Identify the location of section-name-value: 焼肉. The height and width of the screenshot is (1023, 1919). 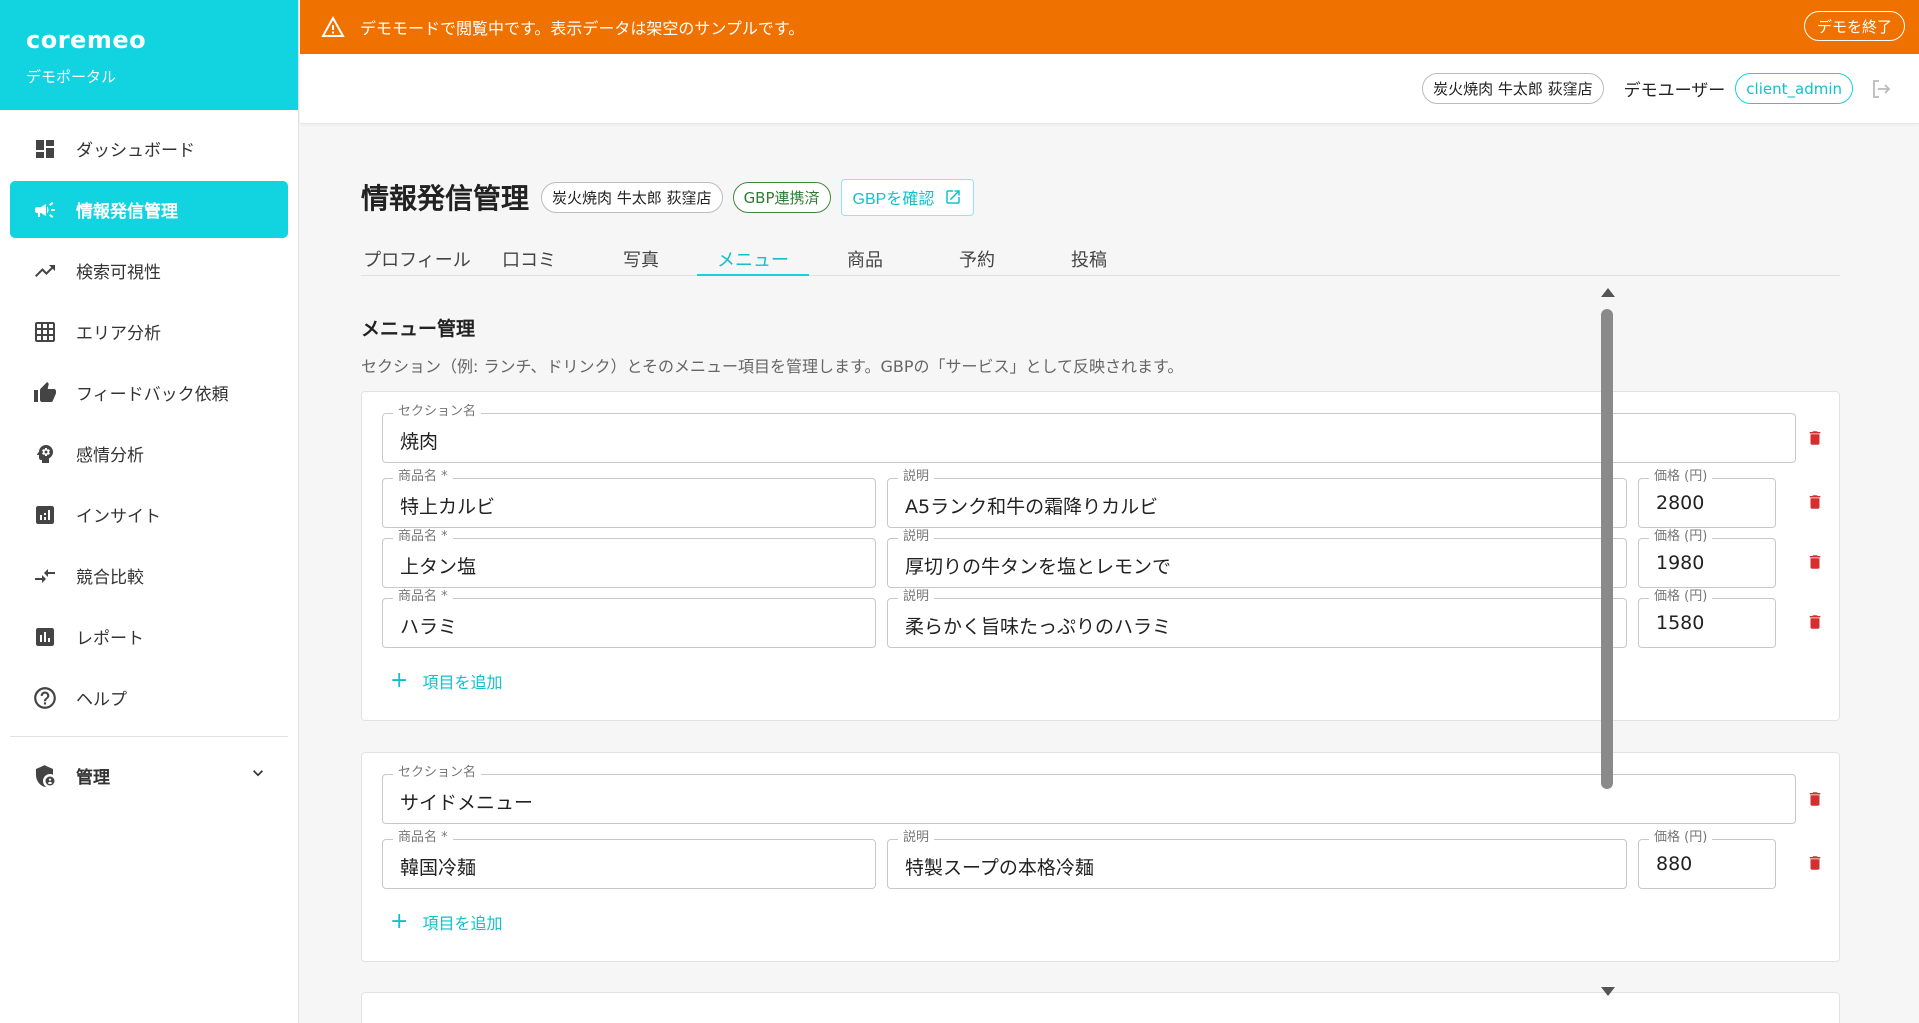
(419, 442).